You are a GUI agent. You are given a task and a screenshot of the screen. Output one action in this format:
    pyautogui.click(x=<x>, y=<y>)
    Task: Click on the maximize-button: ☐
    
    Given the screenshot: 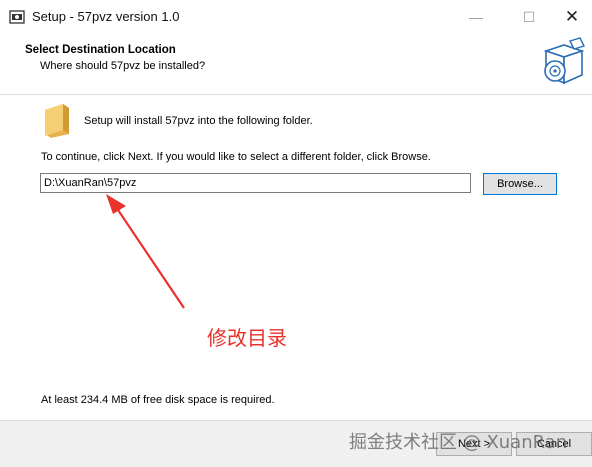 What is the action you would take?
    pyautogui.click(x=529, y=17)
    